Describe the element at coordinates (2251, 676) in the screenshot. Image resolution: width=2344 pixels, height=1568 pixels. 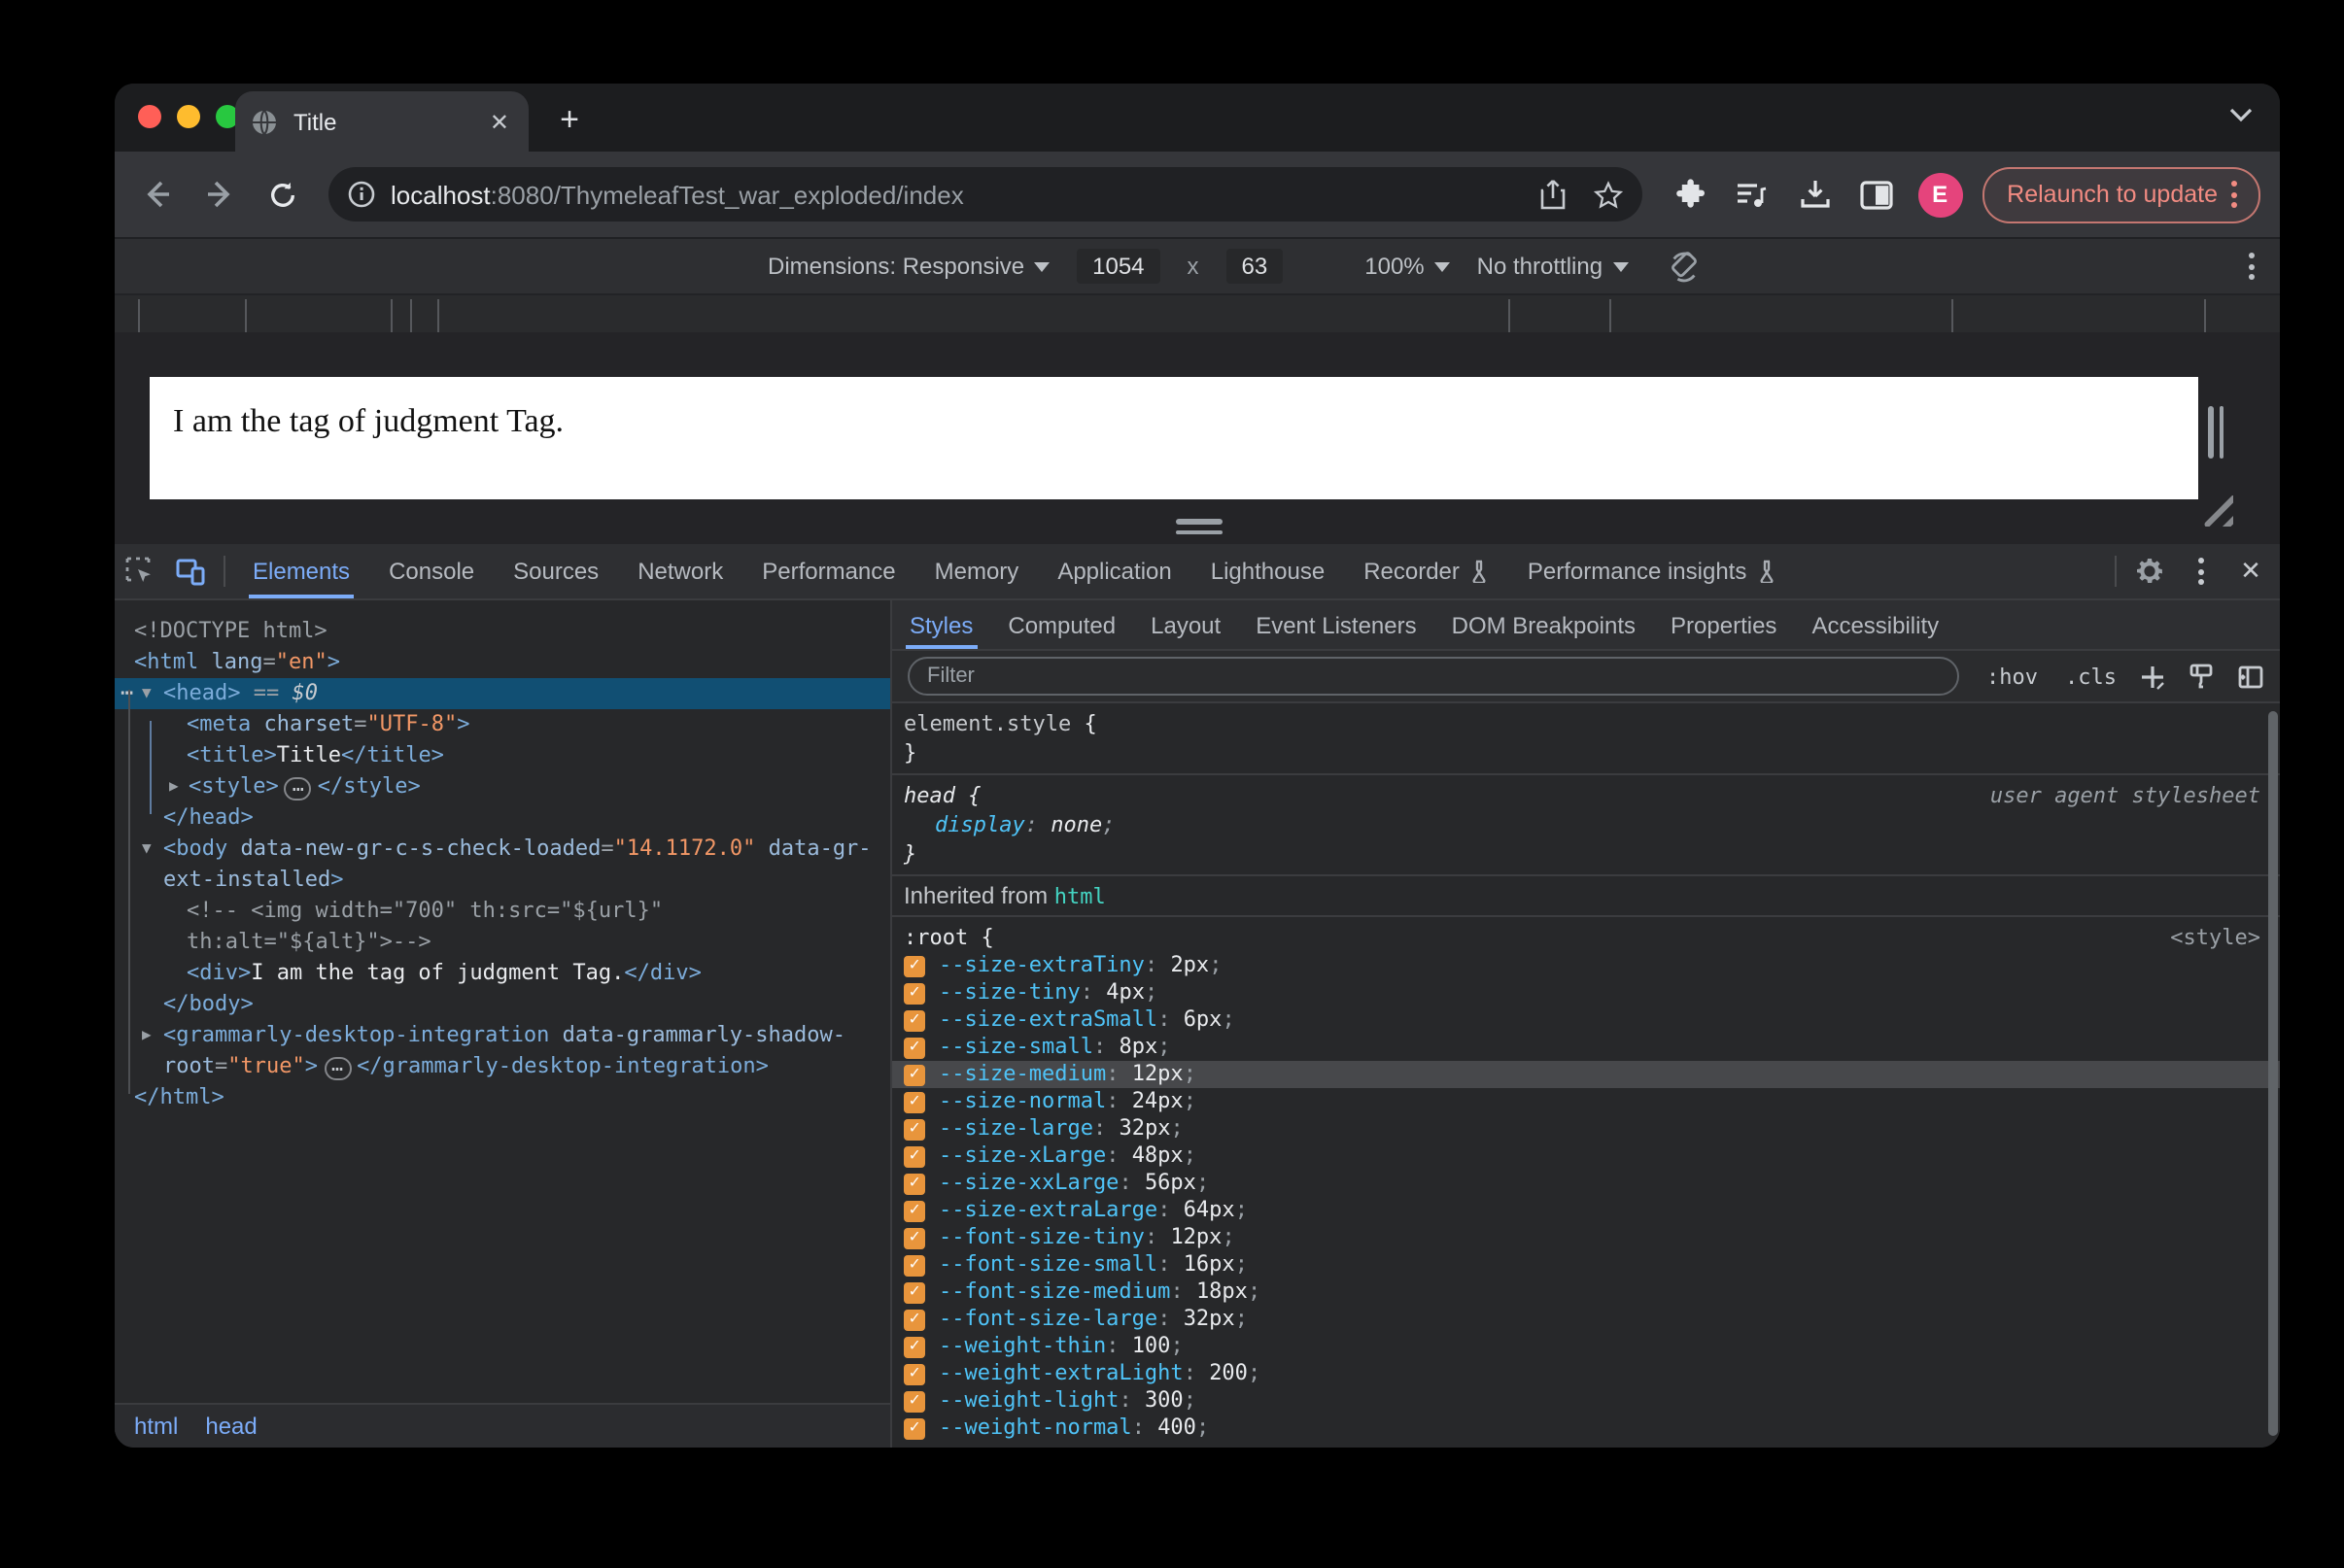
I see `collapse-sidebar-icon` at that location.